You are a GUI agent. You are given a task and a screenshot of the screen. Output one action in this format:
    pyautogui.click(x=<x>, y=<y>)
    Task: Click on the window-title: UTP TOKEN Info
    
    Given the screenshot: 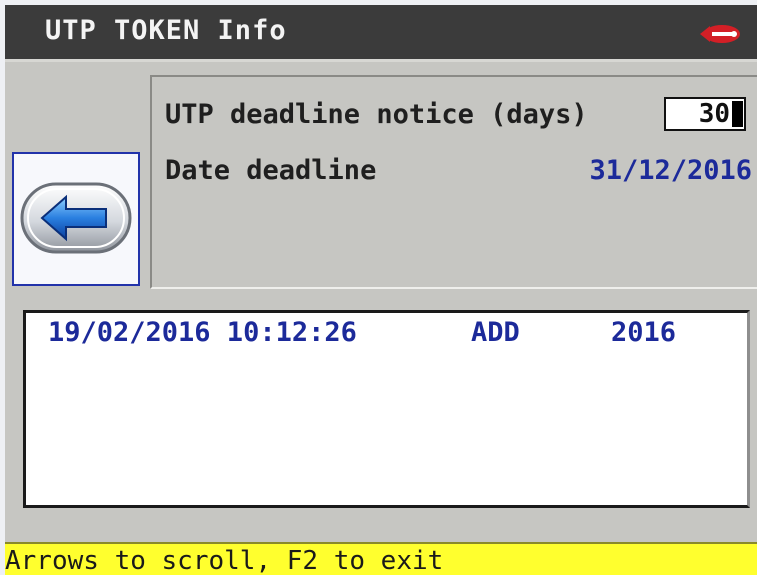 What is the action you would take?
    pyautogui.click(x=166, y=30)
    